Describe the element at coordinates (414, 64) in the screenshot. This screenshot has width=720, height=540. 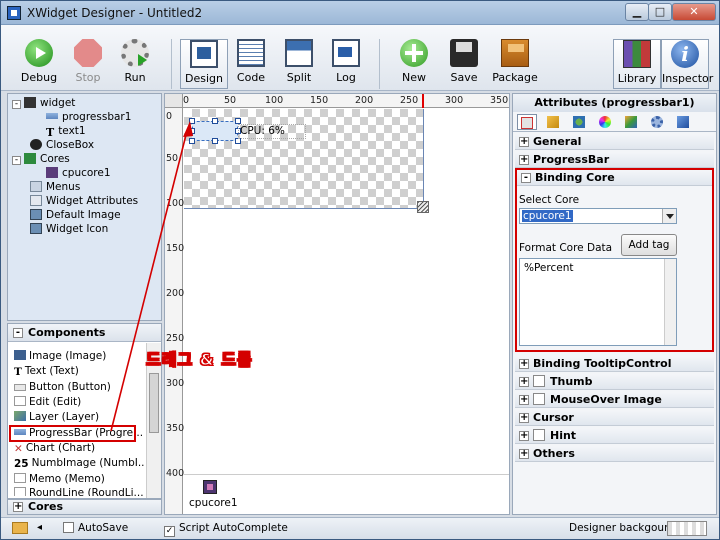
I see `new-button: New` at that location.